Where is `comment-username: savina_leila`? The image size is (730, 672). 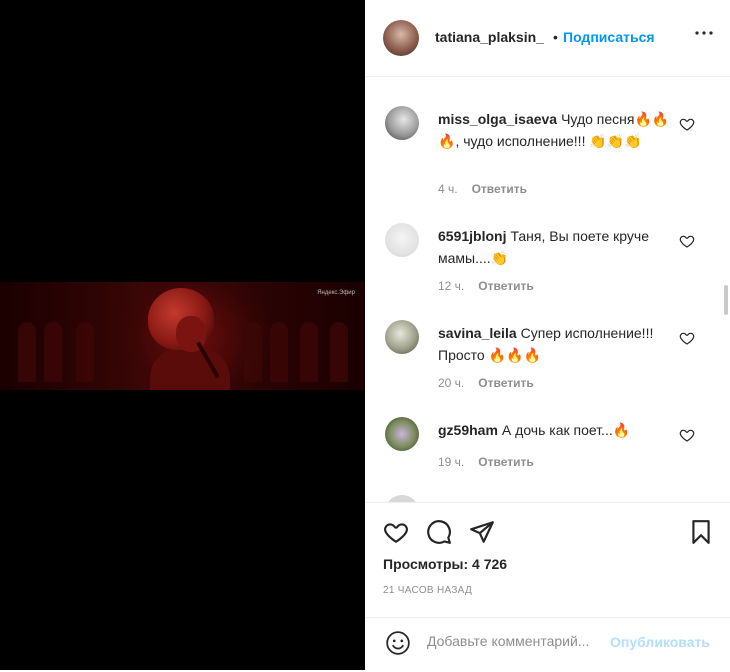
comment-username: savina_leila is located at coordinates (477, 333).